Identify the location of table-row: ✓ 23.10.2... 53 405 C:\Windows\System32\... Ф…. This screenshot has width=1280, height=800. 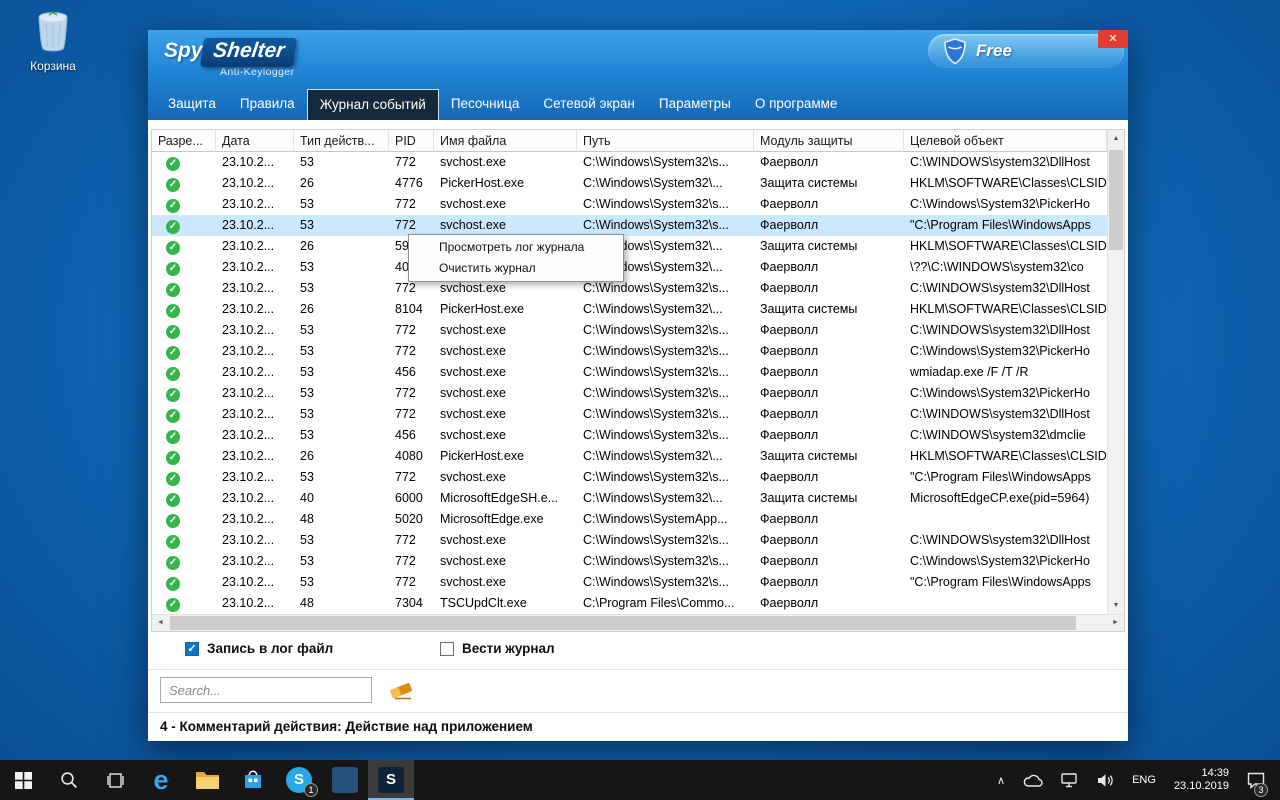
(629, 267).